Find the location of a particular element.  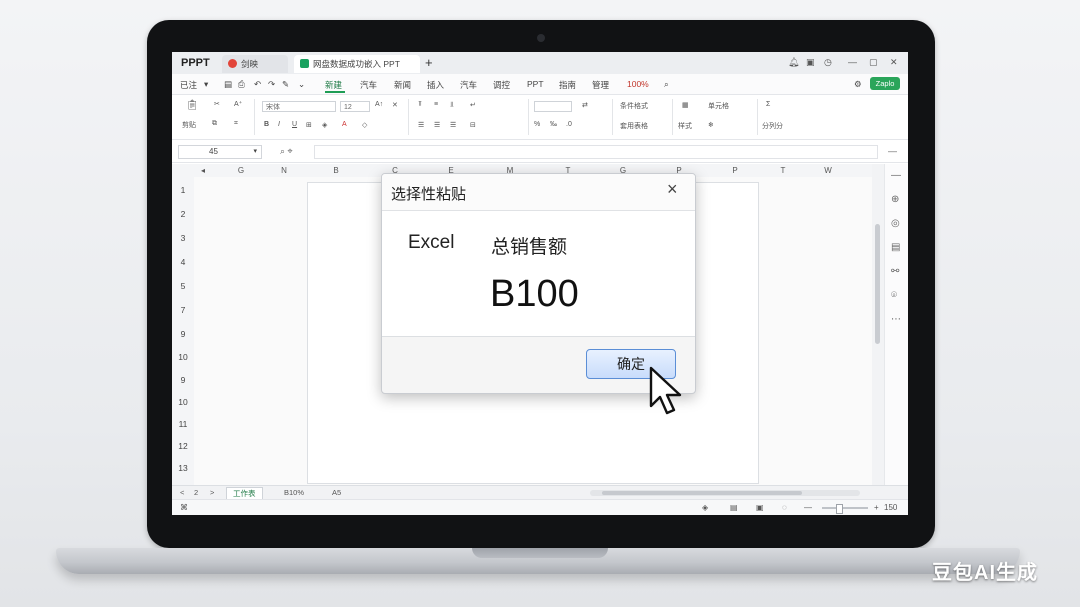

merge-cells-icon: ⊟ is located at coordinates (473, 125).